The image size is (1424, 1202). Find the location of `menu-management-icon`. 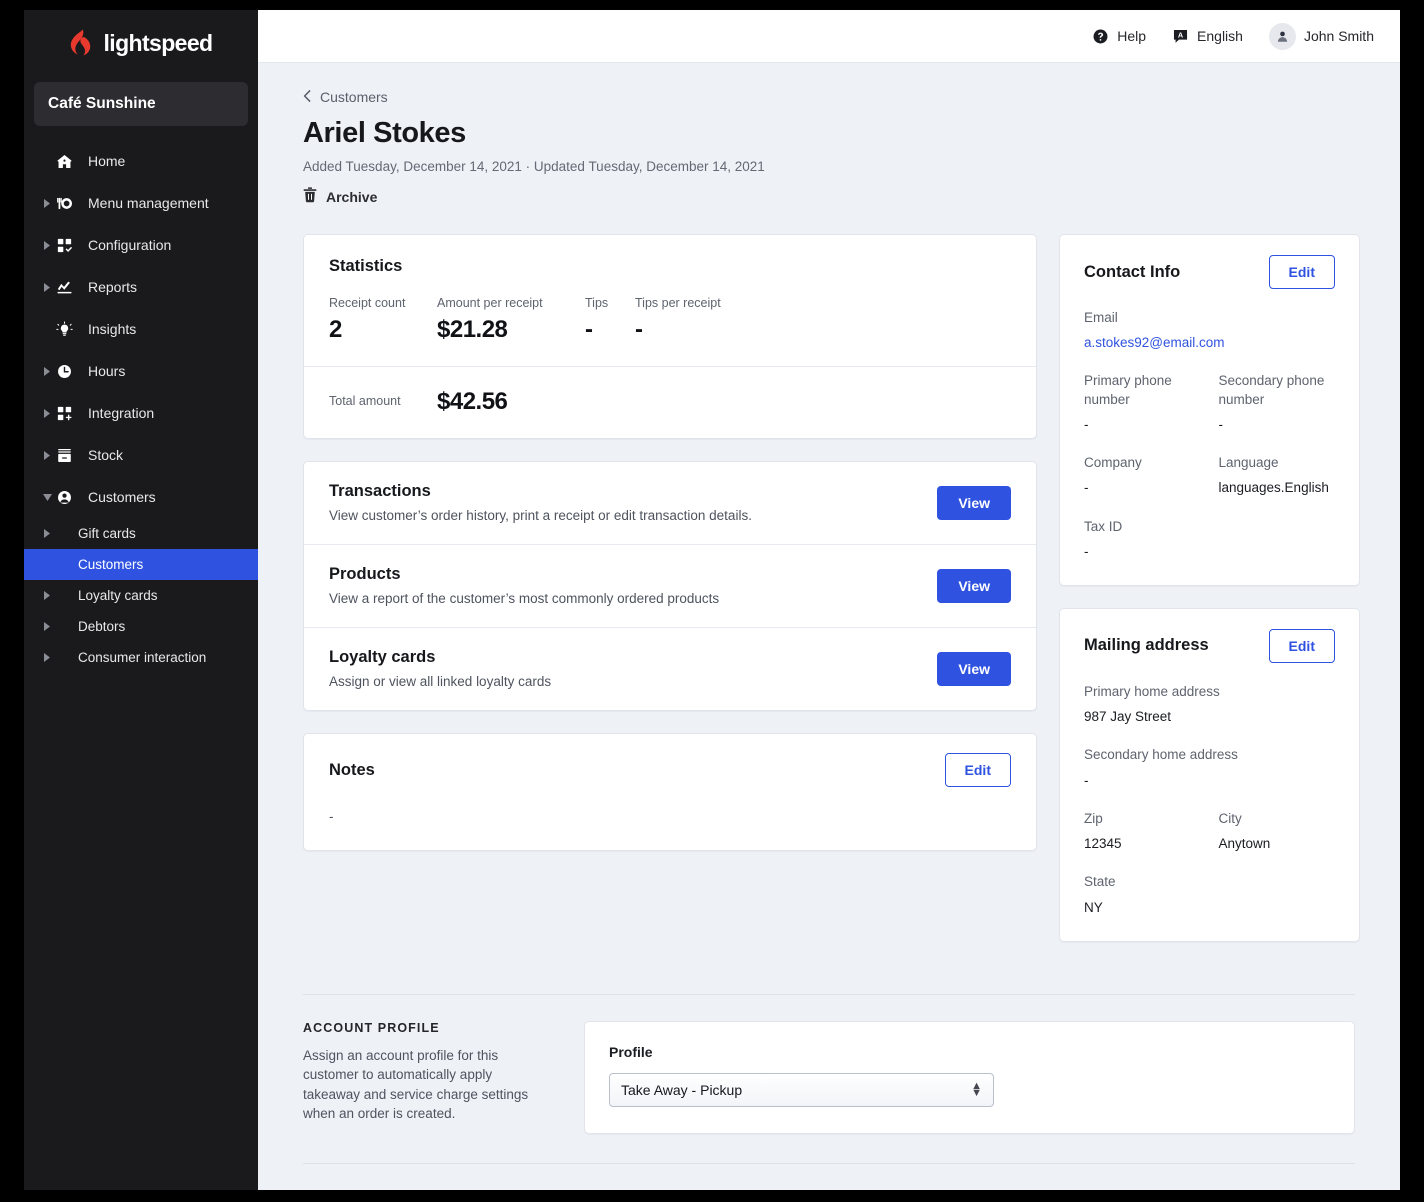

menu-management-icon is located at coordinates (69, 203).